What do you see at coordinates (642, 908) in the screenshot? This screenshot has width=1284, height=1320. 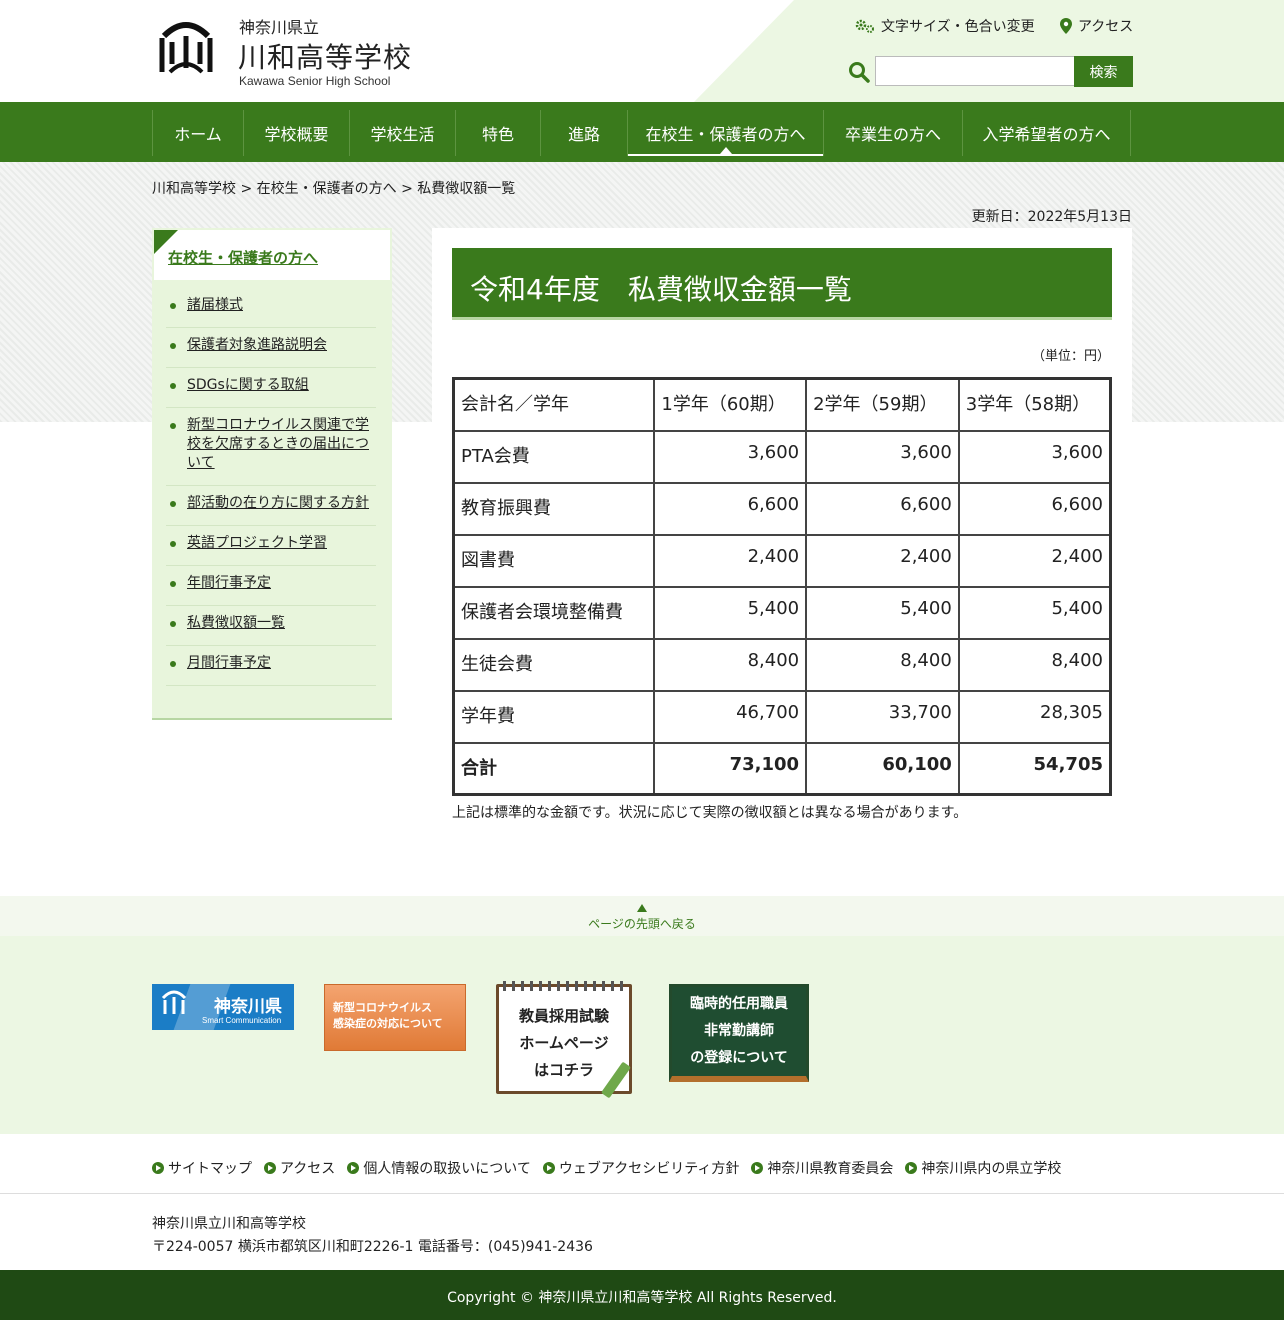 I see `arrow-up-icon` at bounding box center [642, 908].